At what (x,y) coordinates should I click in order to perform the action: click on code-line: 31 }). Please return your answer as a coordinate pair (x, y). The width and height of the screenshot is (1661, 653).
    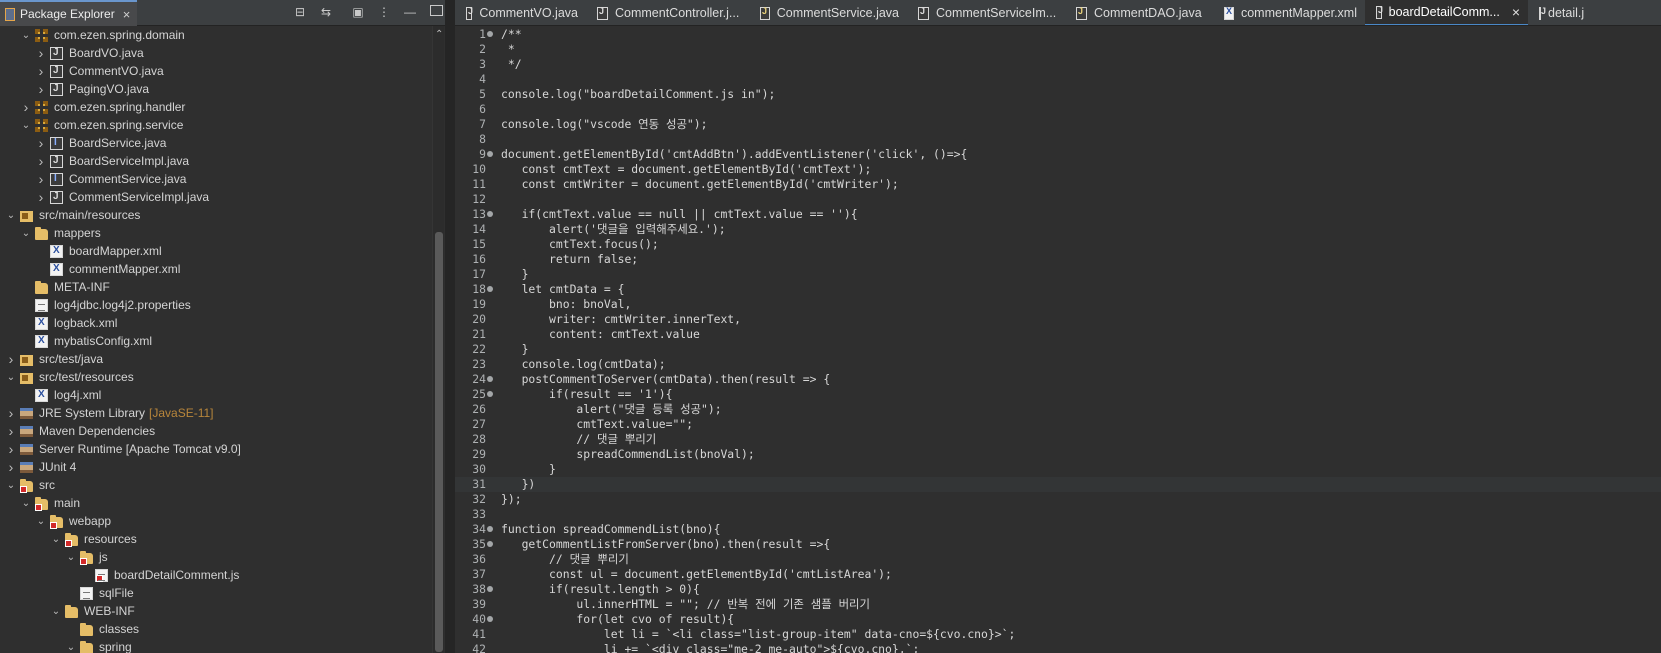
    Looking at the image, I should click on (1058, 484).